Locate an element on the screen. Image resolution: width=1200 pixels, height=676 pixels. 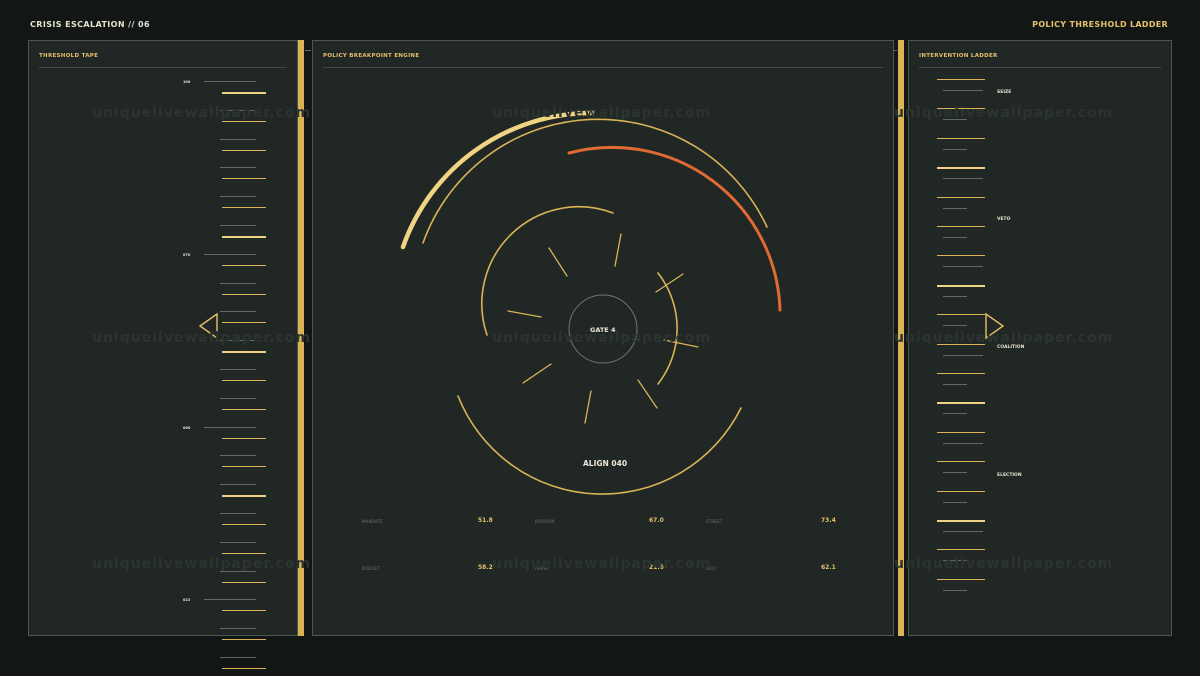
metric-label: MANDATE is located at coordinates (372, 521).